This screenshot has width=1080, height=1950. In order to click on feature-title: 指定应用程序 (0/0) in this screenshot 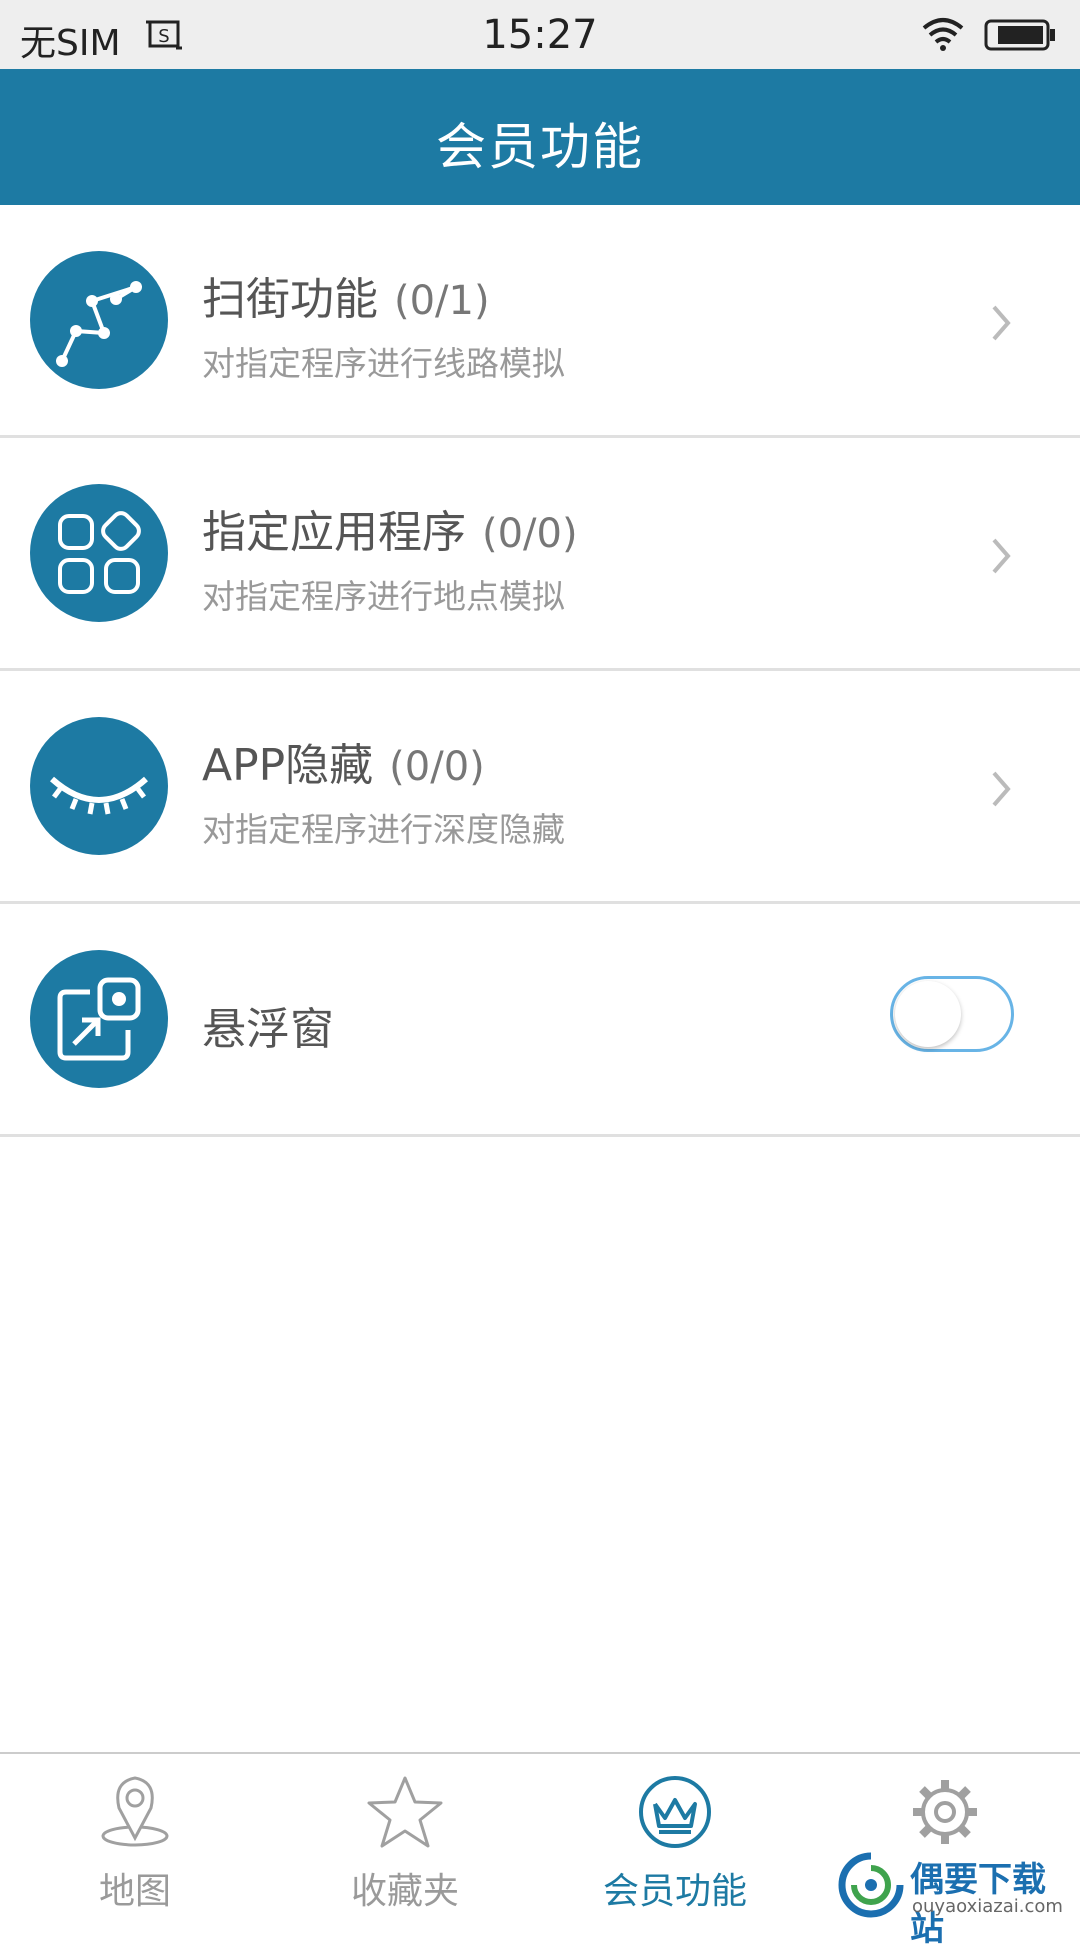, I will do `click(390, 528)`.